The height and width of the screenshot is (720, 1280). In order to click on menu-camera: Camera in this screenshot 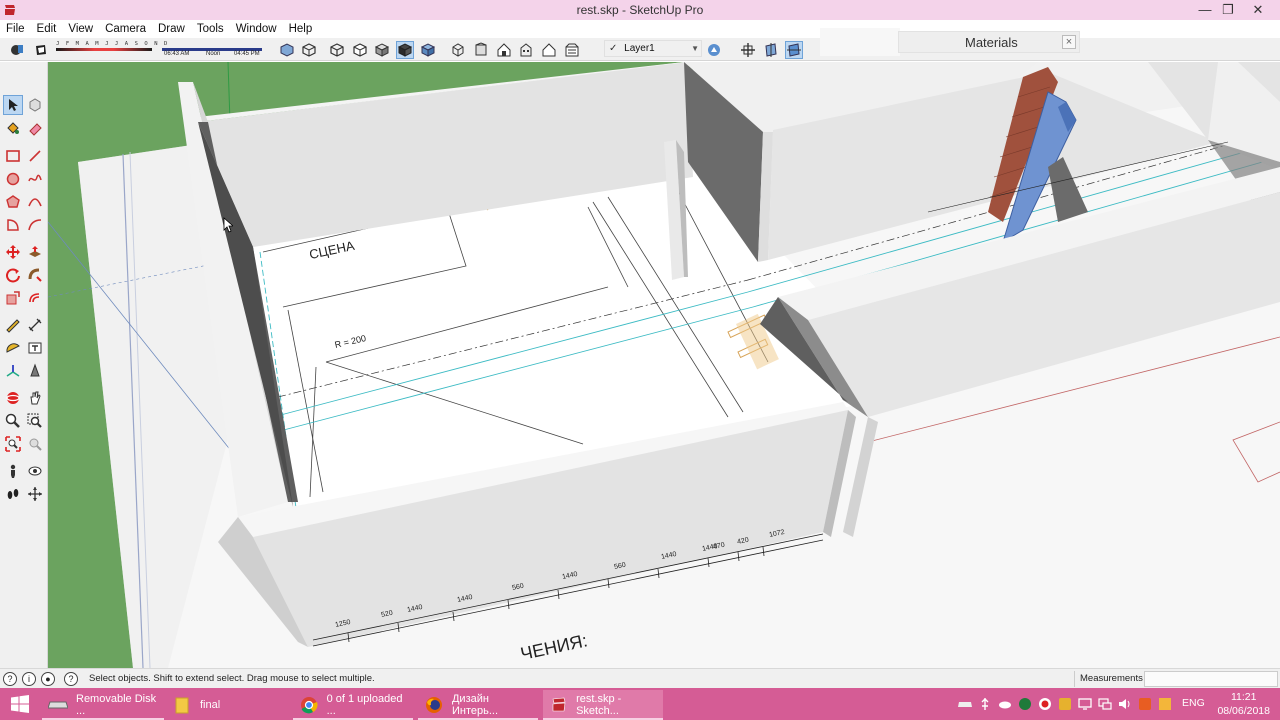, I will do `click(125, 29)`.